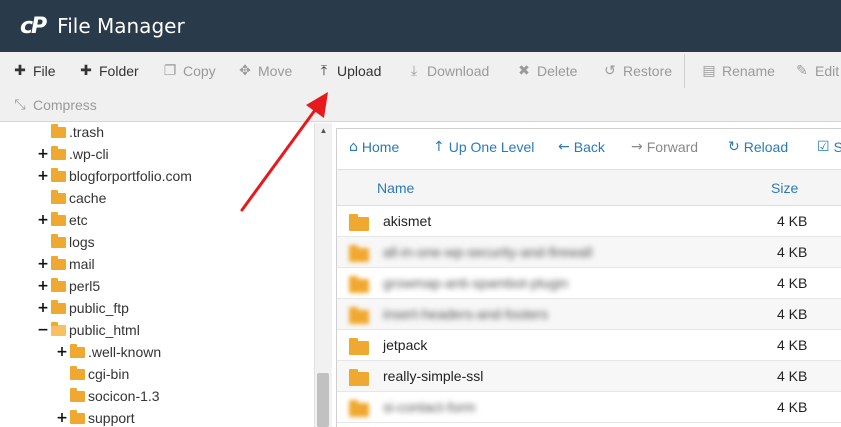  Describe the element at coordinates (414, 71) in the screenshot. I see `download-icon: ⤓` at that location.